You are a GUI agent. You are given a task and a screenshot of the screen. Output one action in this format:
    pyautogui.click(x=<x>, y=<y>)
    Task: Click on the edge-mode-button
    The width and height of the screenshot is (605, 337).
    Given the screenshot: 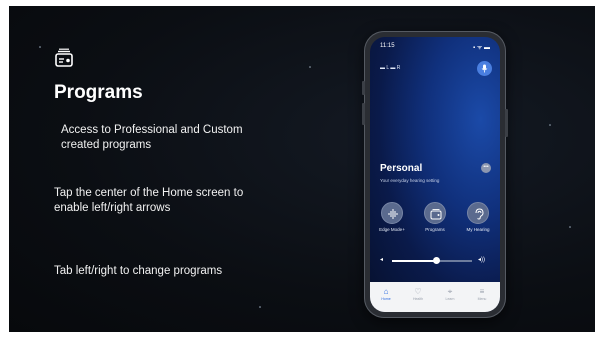 What is the action you would take?
    pyautogui.click(x=392, y=213)
    